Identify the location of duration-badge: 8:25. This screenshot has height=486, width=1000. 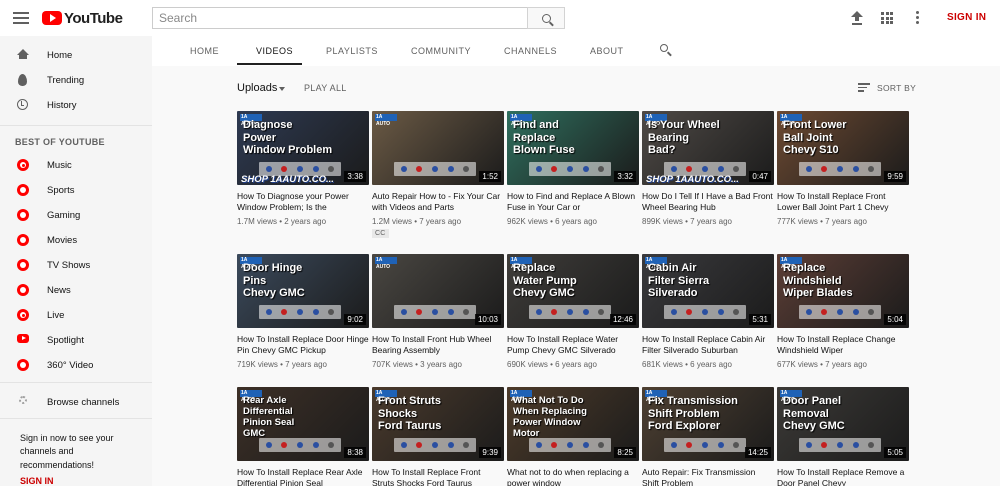
(625, 452).